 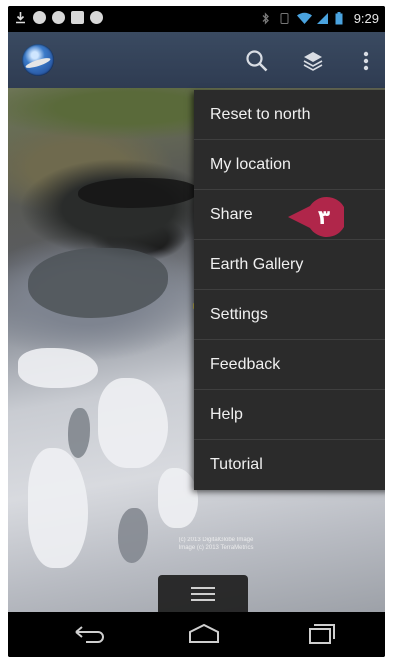 I want to click on navigation-bar, so click(x=196, y=634).